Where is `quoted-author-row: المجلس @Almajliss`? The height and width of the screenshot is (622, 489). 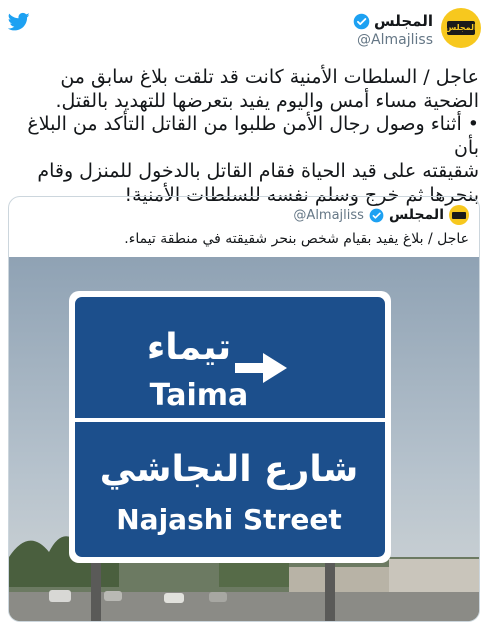
quoted-author-row: المجلس @Almajliss is located at coordinates (381, 215).